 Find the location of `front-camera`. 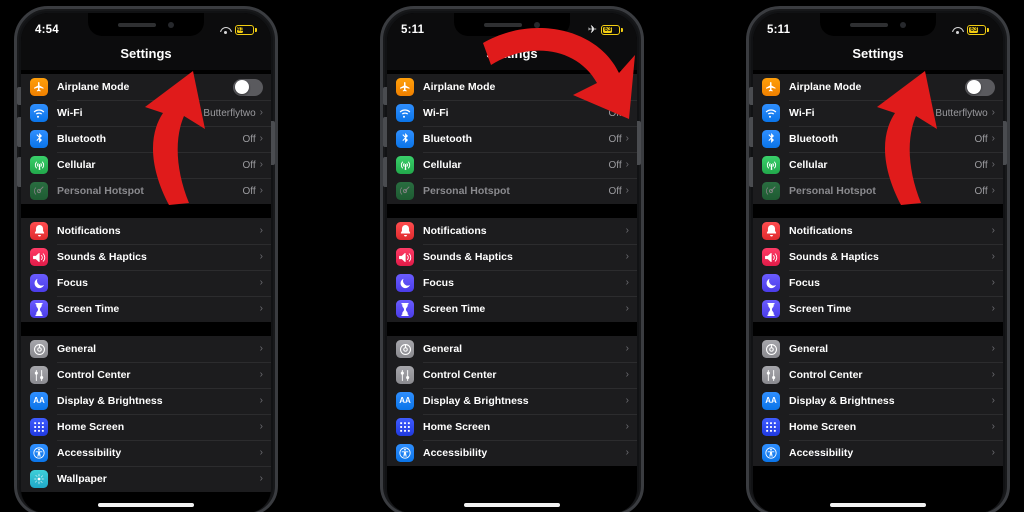

front-camera is located at coordinates (537, 24).